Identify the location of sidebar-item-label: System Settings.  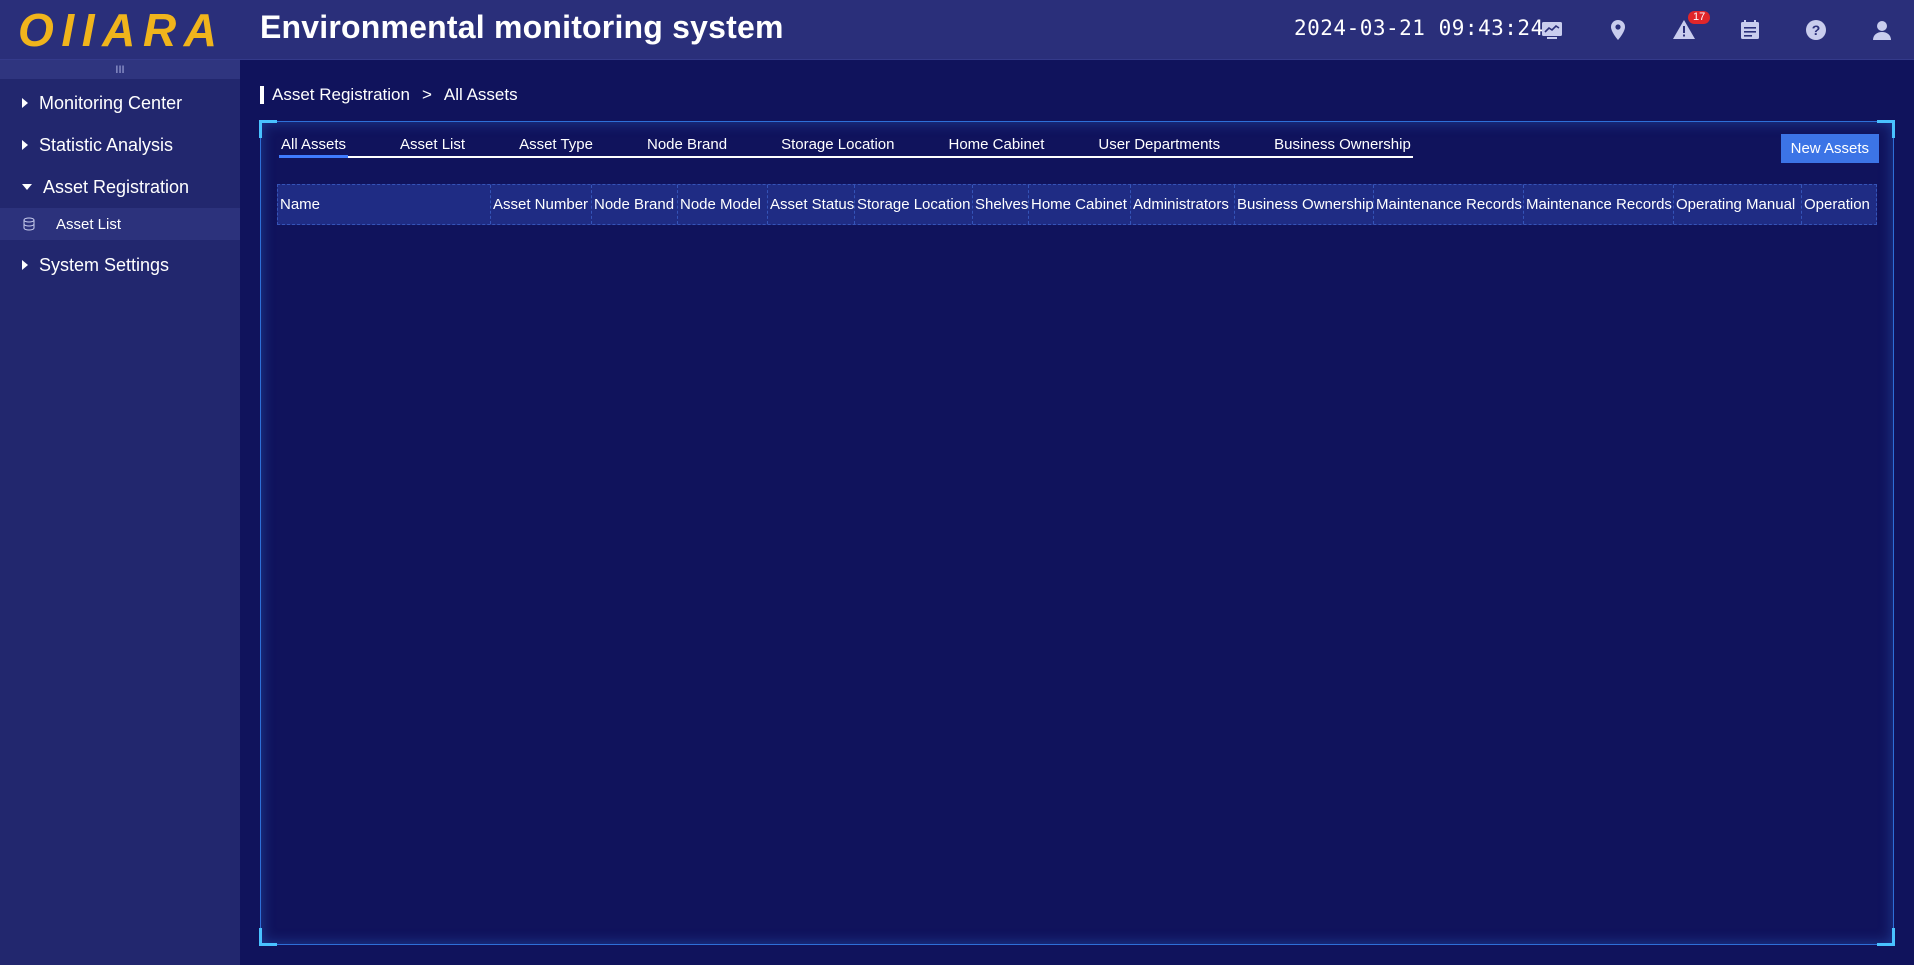
(104, 264).